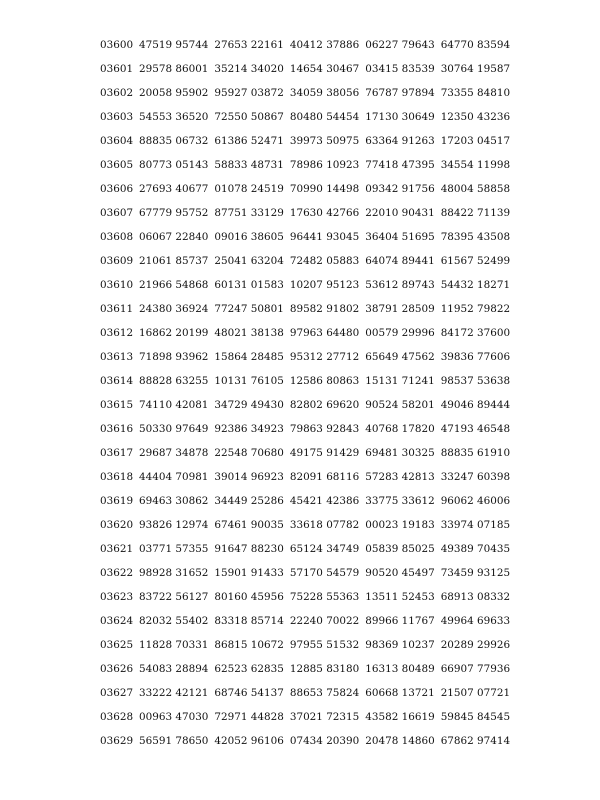  What do you see at coordinates (174, 621) in the screenshot?
I see `digit-group: 82032 55402` at bounding box center [174, 621].